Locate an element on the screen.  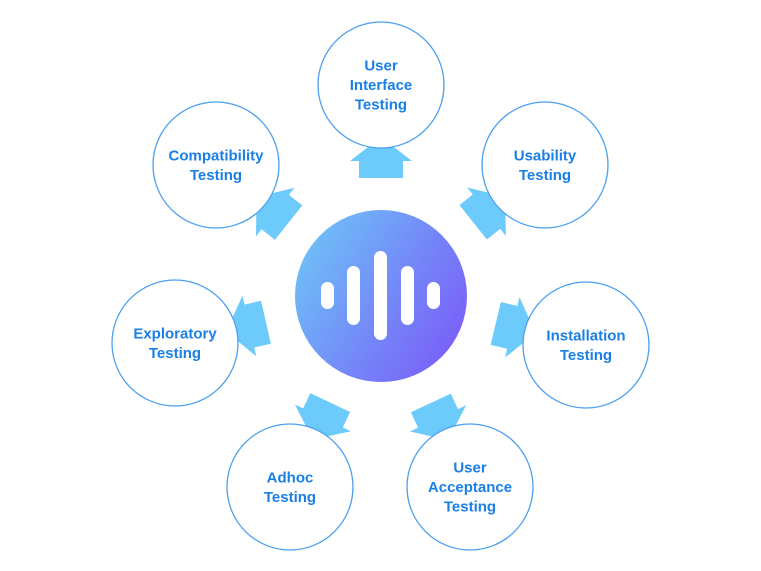
node-adhoc-testing: Adhoc Testing is located at coordinates (290, 487).